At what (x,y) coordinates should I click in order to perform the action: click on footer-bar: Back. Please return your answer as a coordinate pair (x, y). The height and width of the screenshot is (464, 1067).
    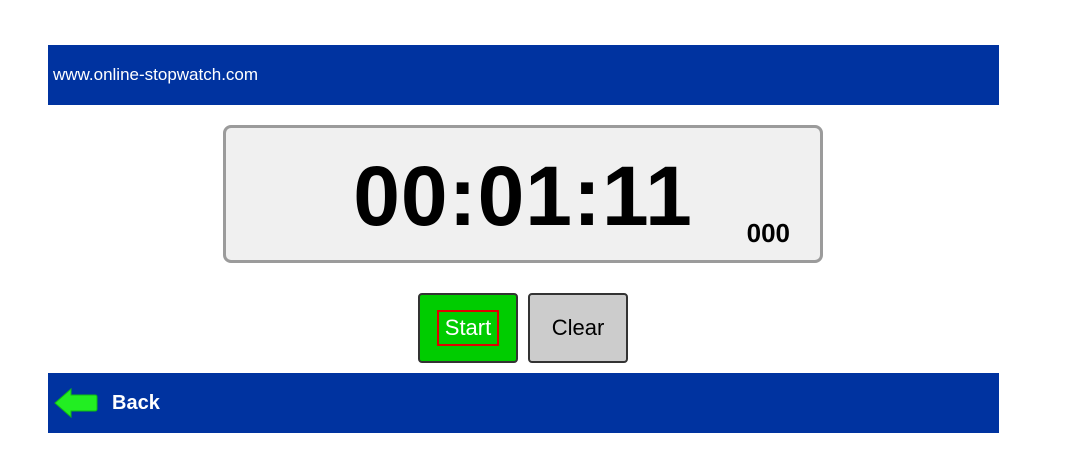
    Looking at the image, I should click on (523, 403).